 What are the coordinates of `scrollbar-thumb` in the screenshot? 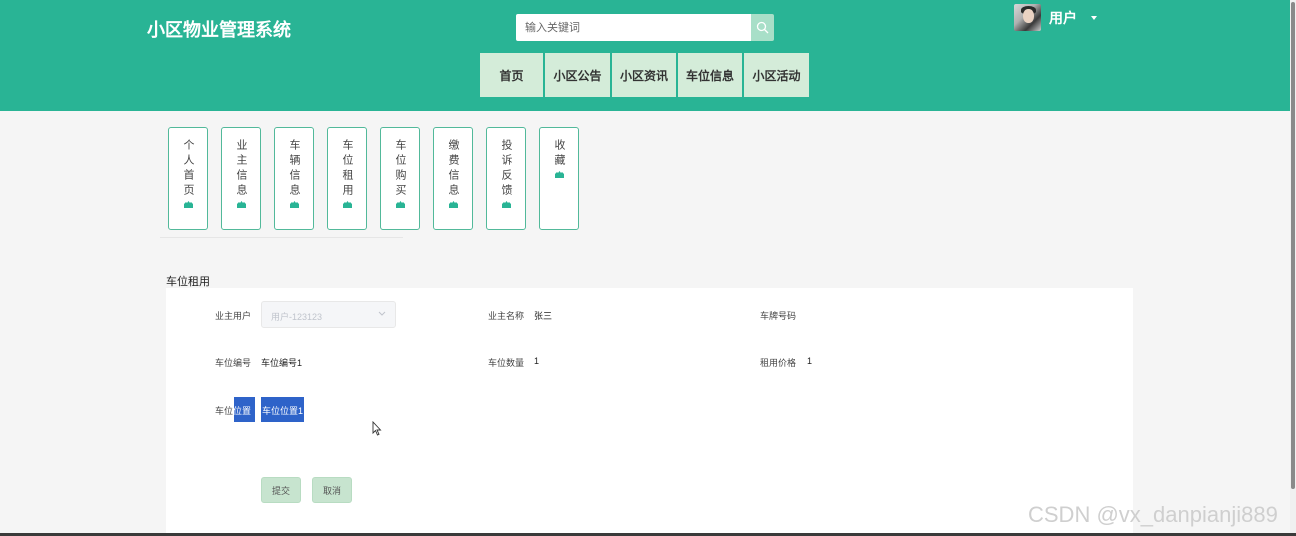 It's located at (1293, 245).